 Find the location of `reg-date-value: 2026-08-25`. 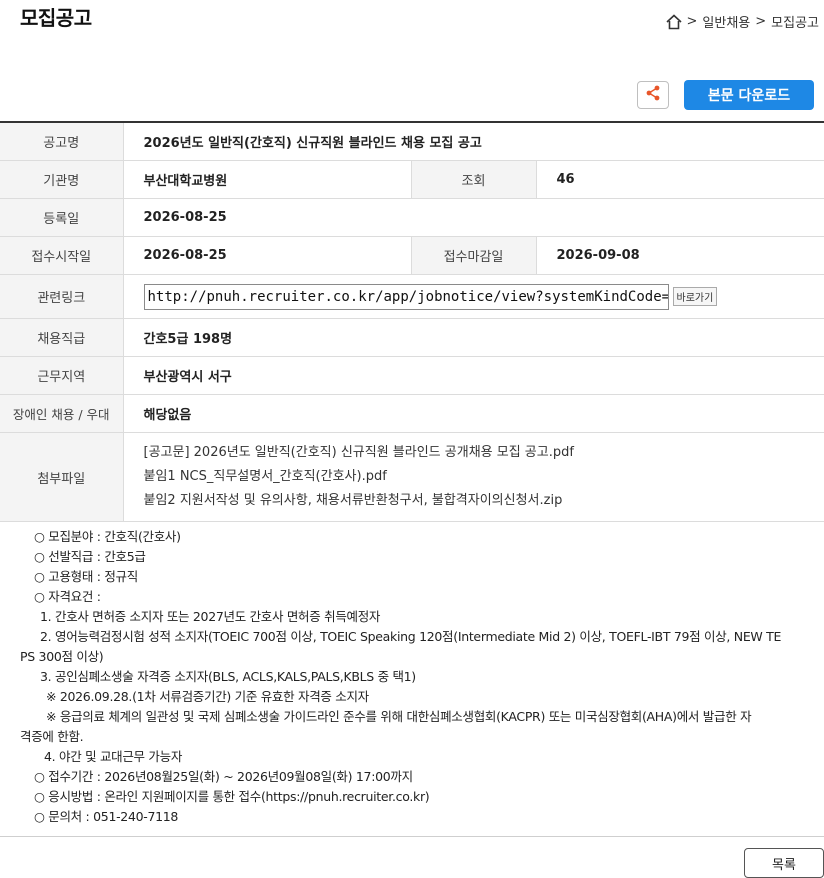

reg-date-value: 2026-08-25 is located at coordinates (473, 217).